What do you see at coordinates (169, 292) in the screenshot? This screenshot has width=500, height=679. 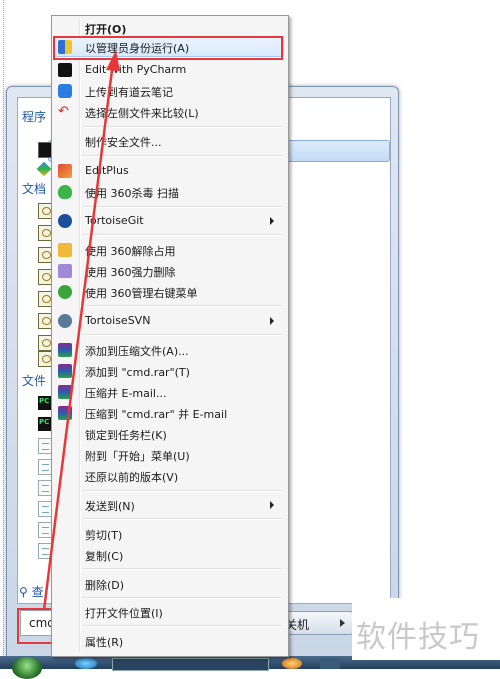 I see `menu-item-360-manage-menu: 使用 360管理右键菜单` at bounding box center [169, 292].